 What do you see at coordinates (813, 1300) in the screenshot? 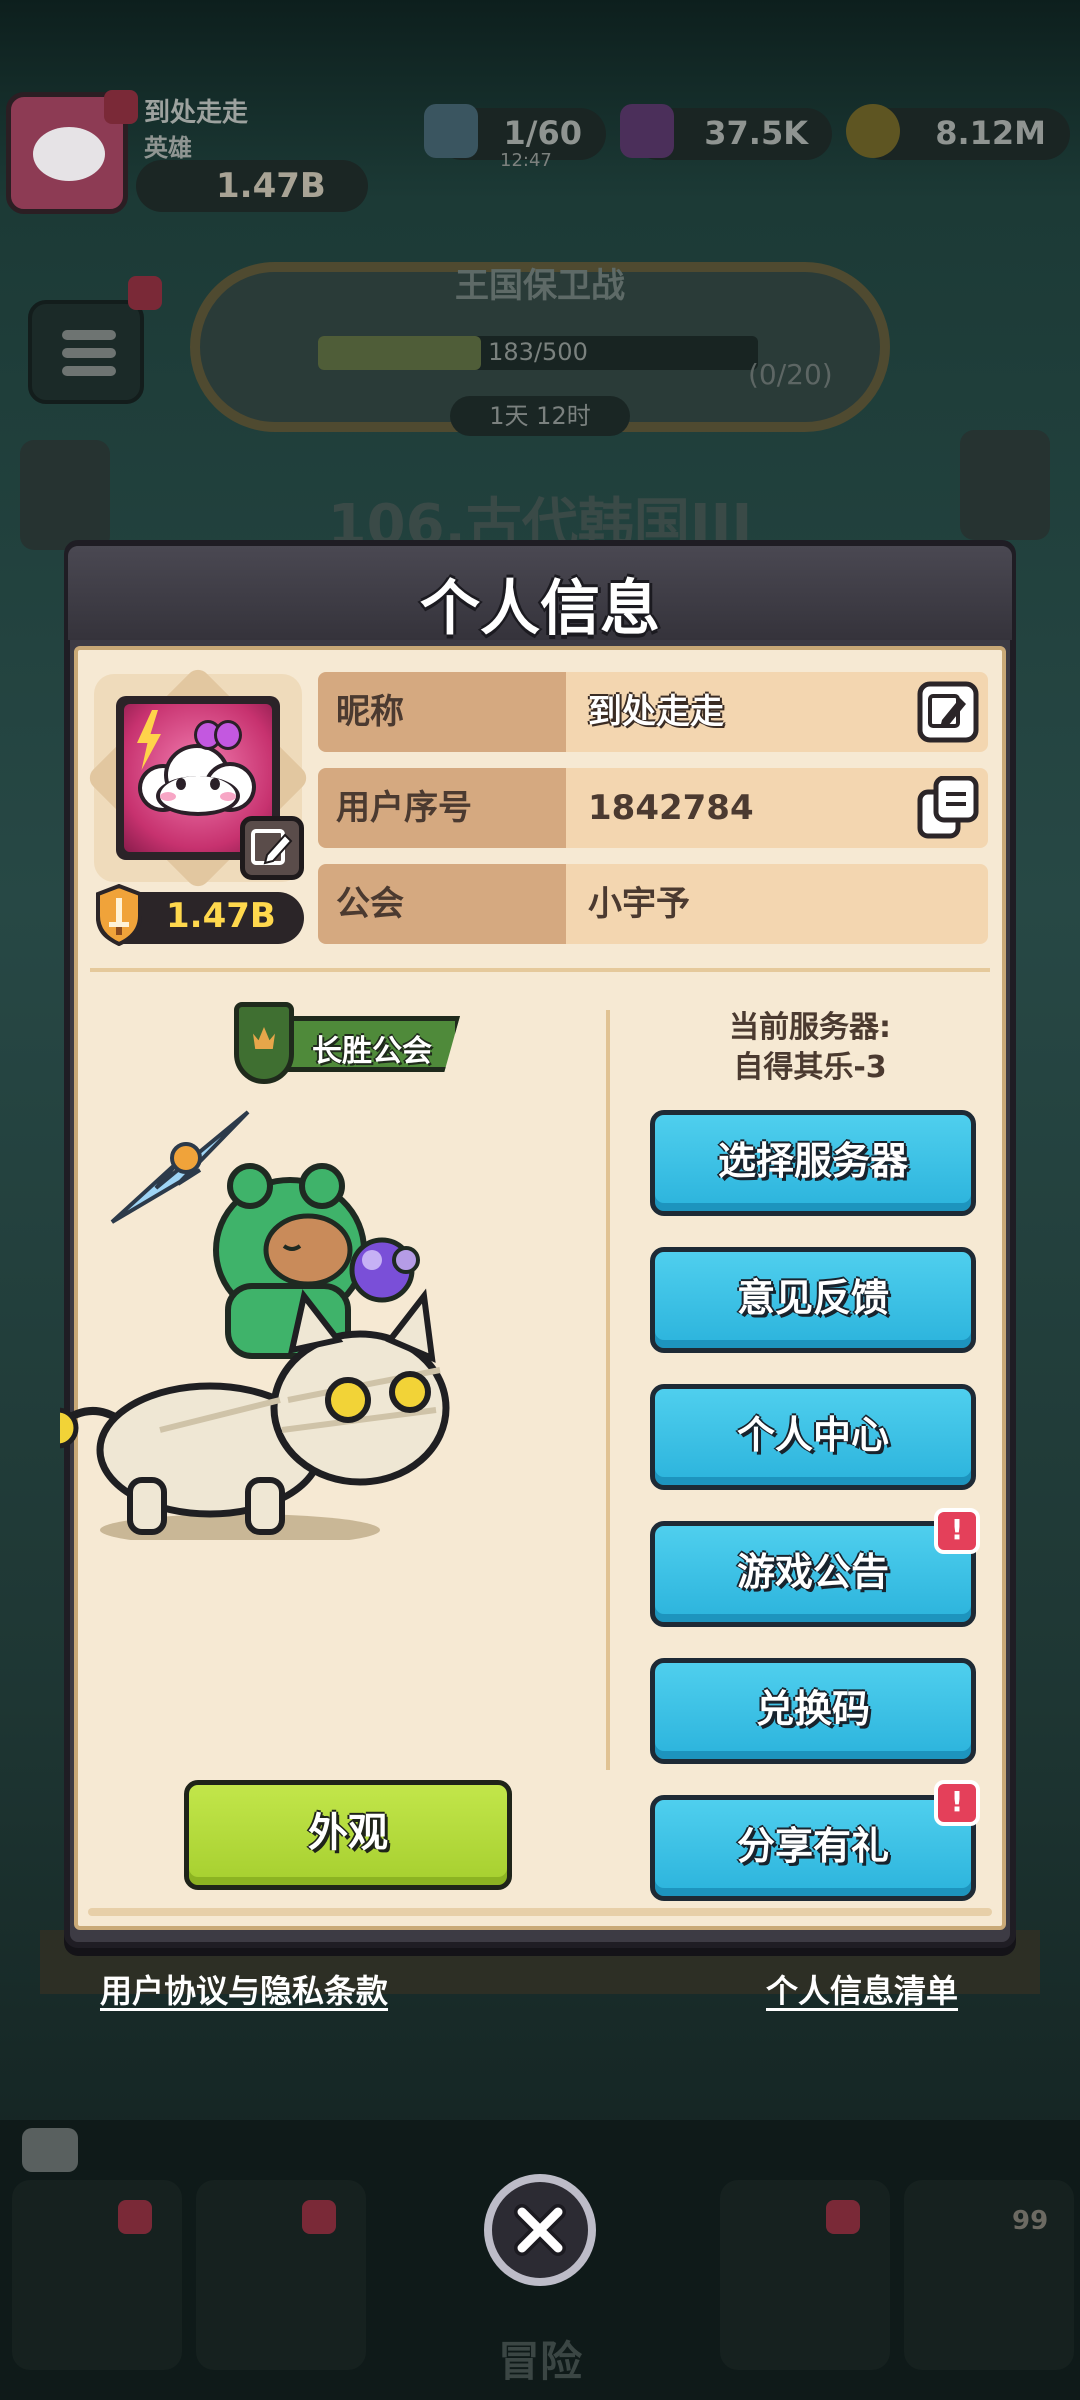
I see `feedback-button: 意见反馈` at bounding box center [813, 1300].